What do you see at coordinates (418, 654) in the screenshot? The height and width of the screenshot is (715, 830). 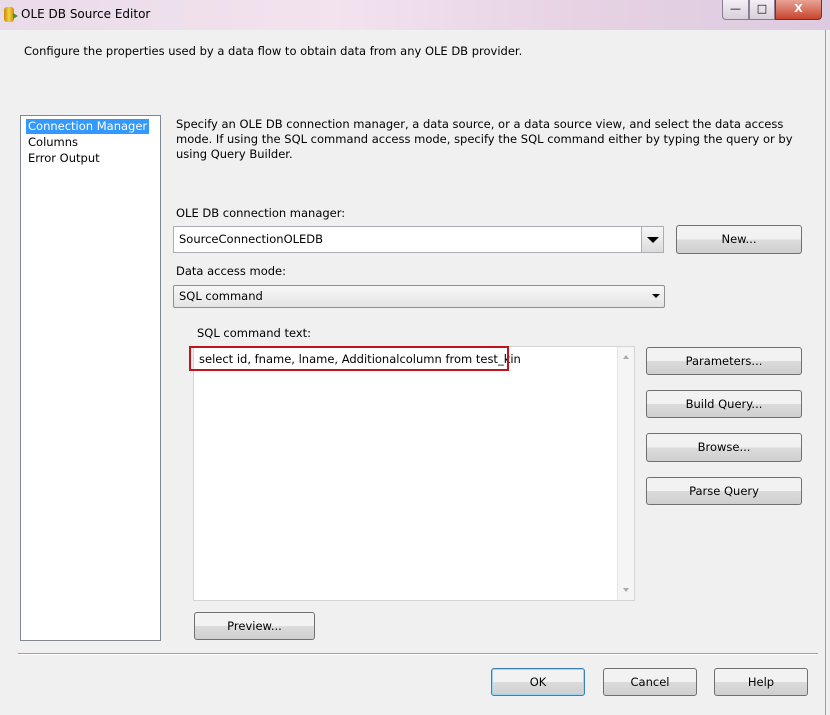 I see `footer-divider` at bounding box center [418, 654].